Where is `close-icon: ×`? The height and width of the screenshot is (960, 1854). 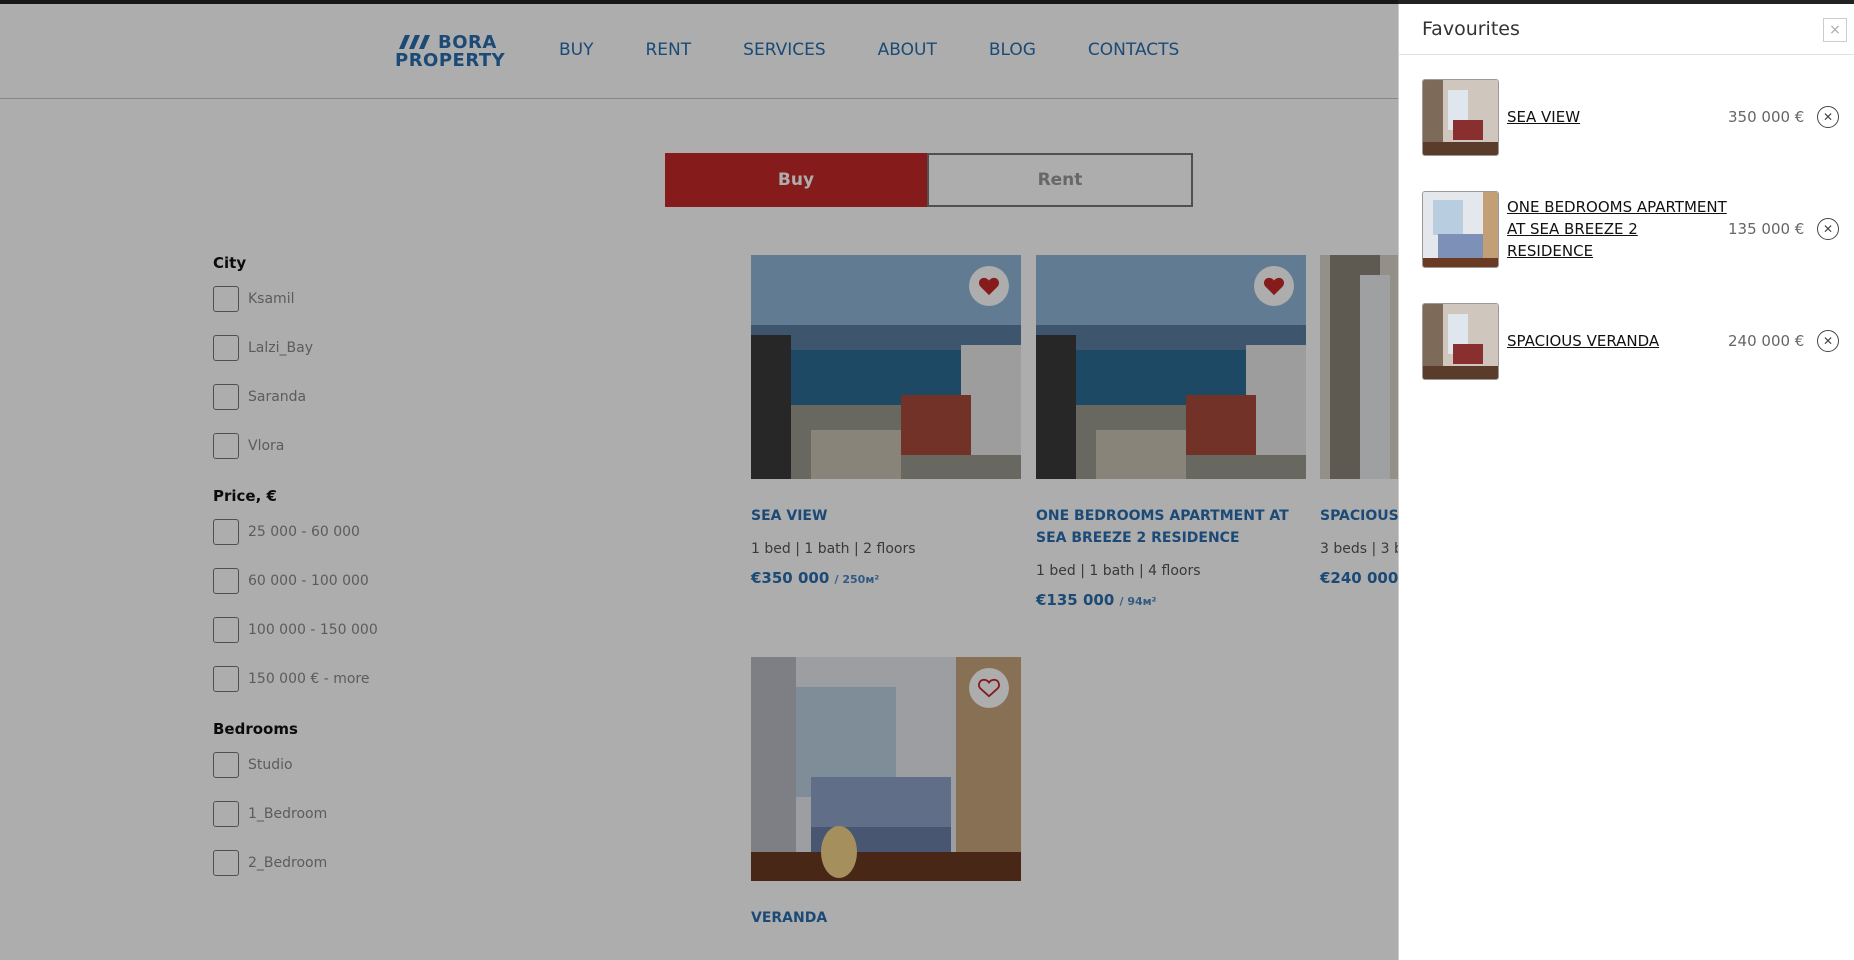
close-icon: × is located at coordinates (1835, 30).